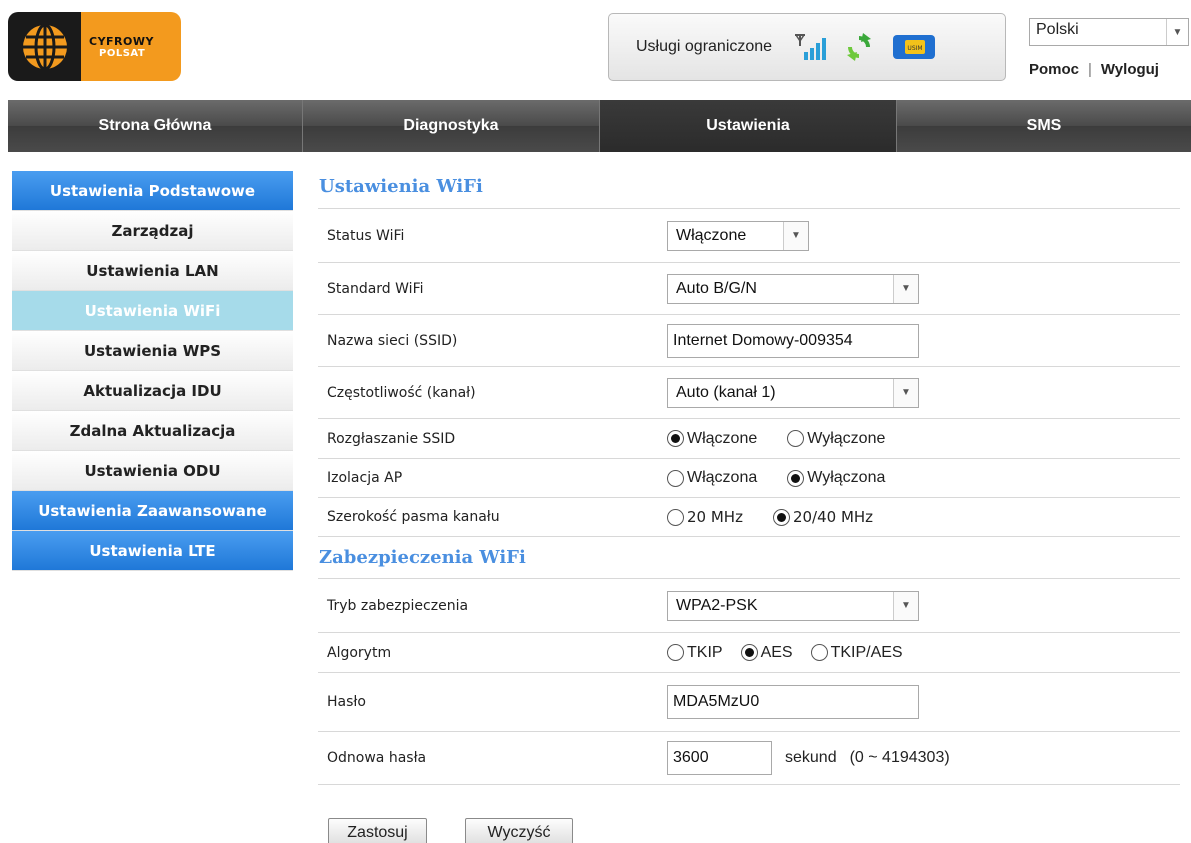 Image resolution: width=1191 pixels, height=843 pixels. What do you see at coordinates (705, 652) in the screenshot?
I see `algorithm-tkip-label: TKIP` at bounding box center [705, 652].